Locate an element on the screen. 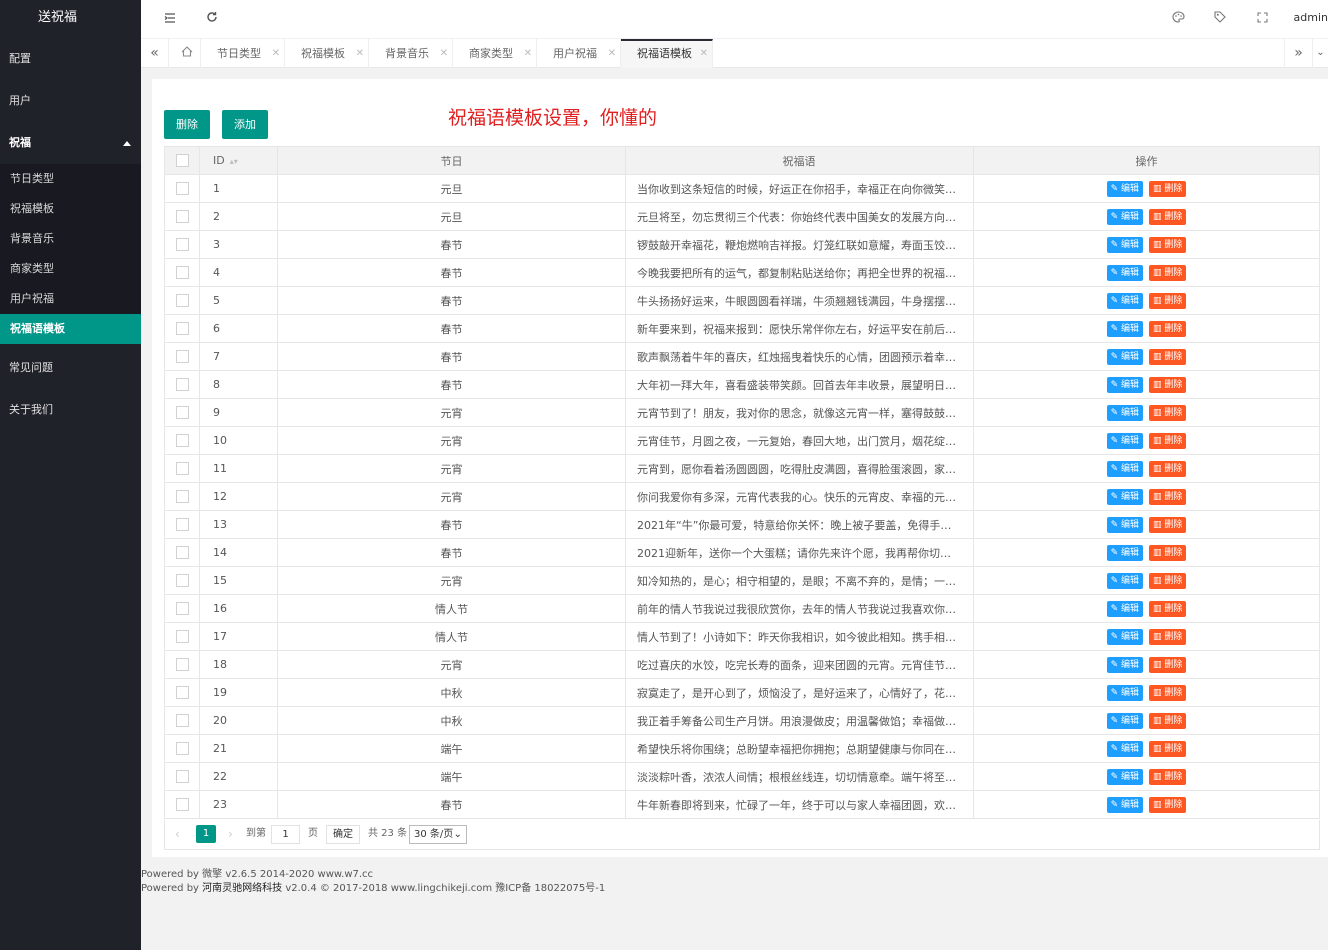 This screenshot has height=950, width=1328. page-input: 1 is located at coordinates (285, 834).